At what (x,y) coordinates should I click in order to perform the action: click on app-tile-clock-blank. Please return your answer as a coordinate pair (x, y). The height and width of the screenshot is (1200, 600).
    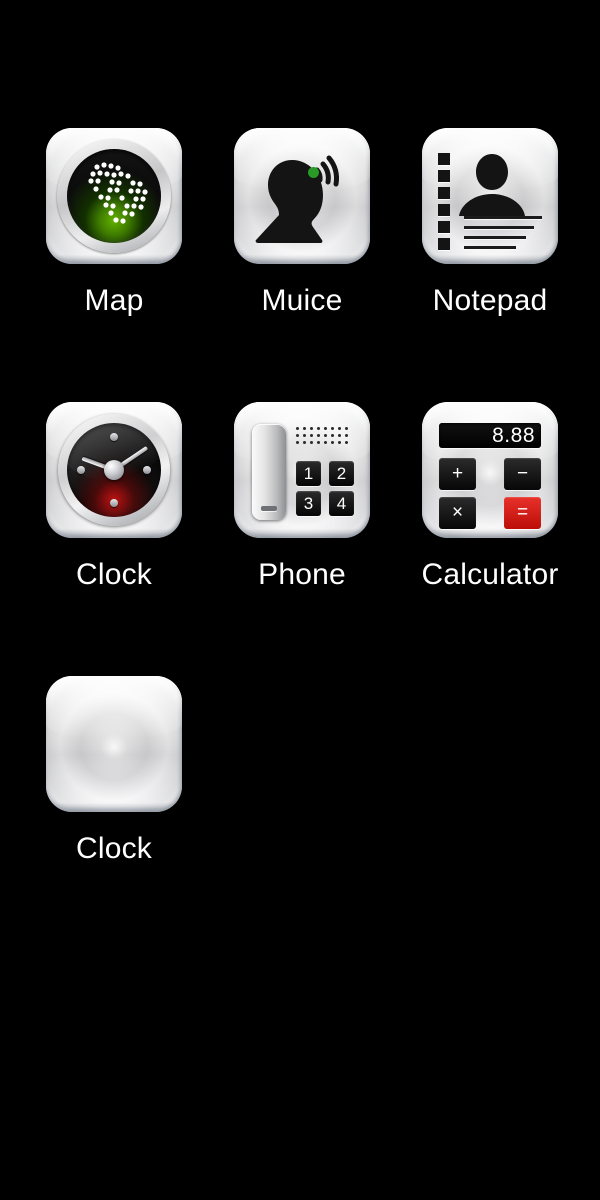
    Looking at the image, I should click on (114, 744).